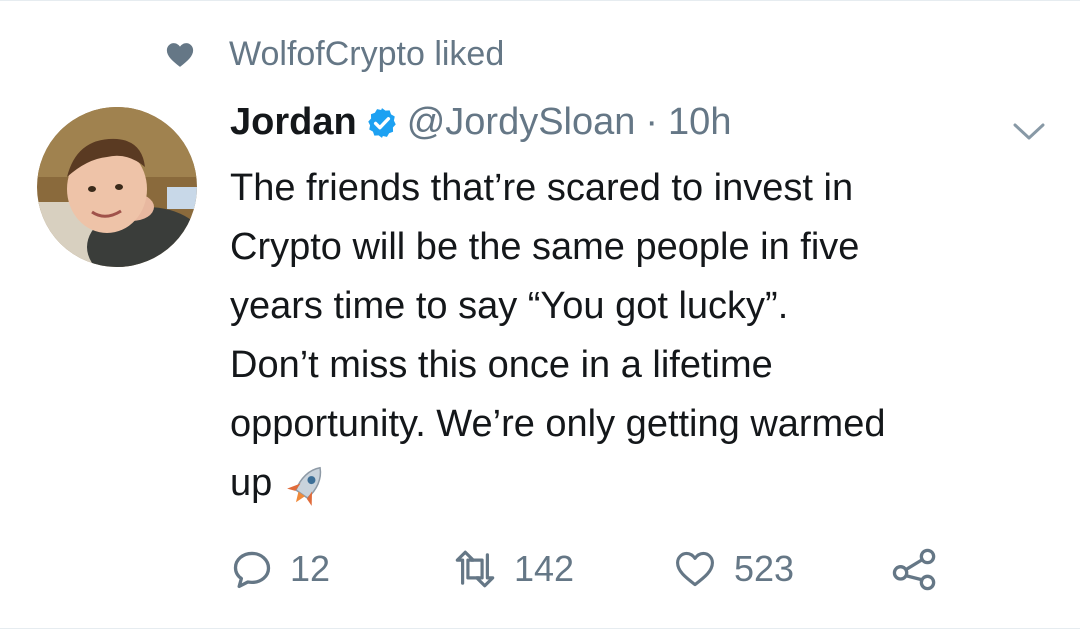 This screenshot has width=1080, height=629. What do you see at coordinates (544, 568) in the screenshot?
I see `retweet-count: 142` at bounding box center [544, 568].